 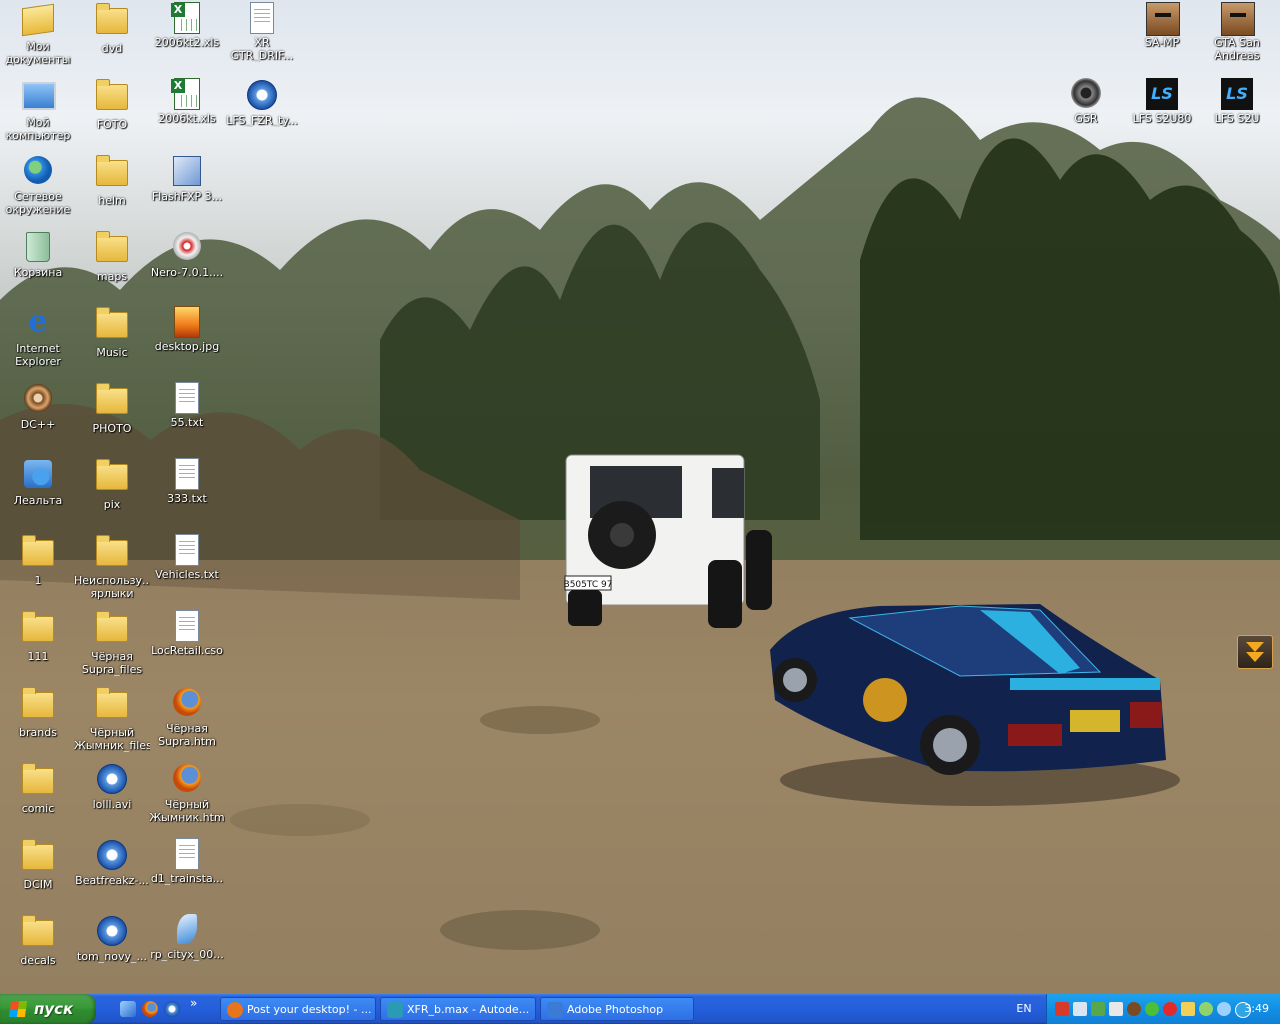 What do you see at coordinates (112, 719) in the screenshot?
I see `desktop-icon: Чёрный Жымник_files` at bounding box center [112, 719].